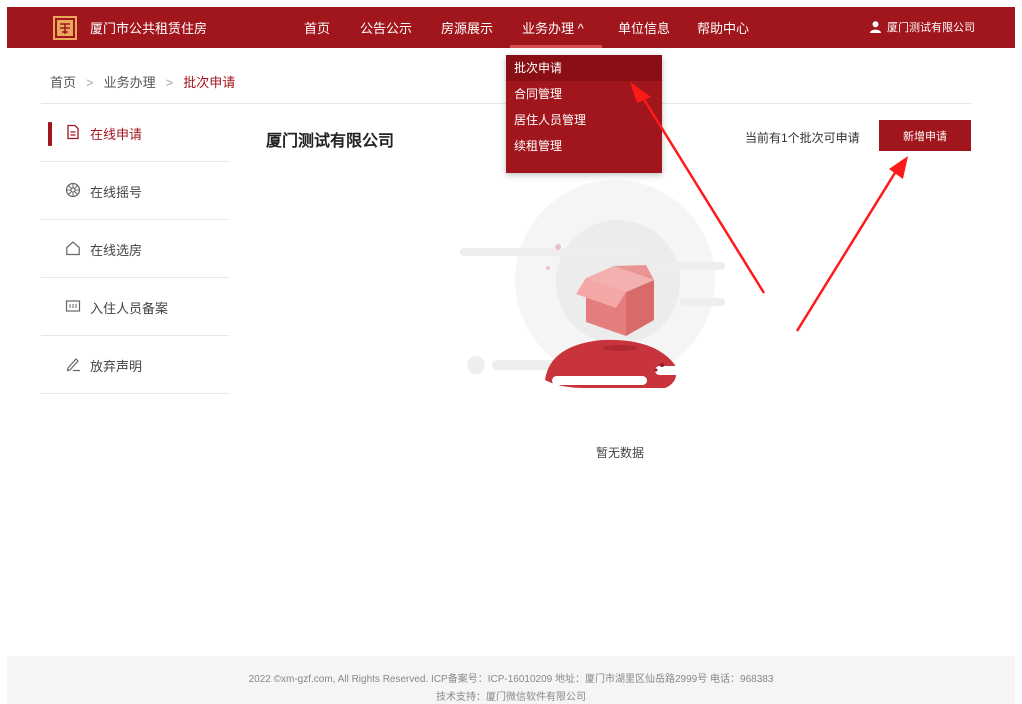  What do you see at coordinates (644, 27) in the screenshot?
I see `nav-unit-info: 单位信息` at bounding box center [644, 27].